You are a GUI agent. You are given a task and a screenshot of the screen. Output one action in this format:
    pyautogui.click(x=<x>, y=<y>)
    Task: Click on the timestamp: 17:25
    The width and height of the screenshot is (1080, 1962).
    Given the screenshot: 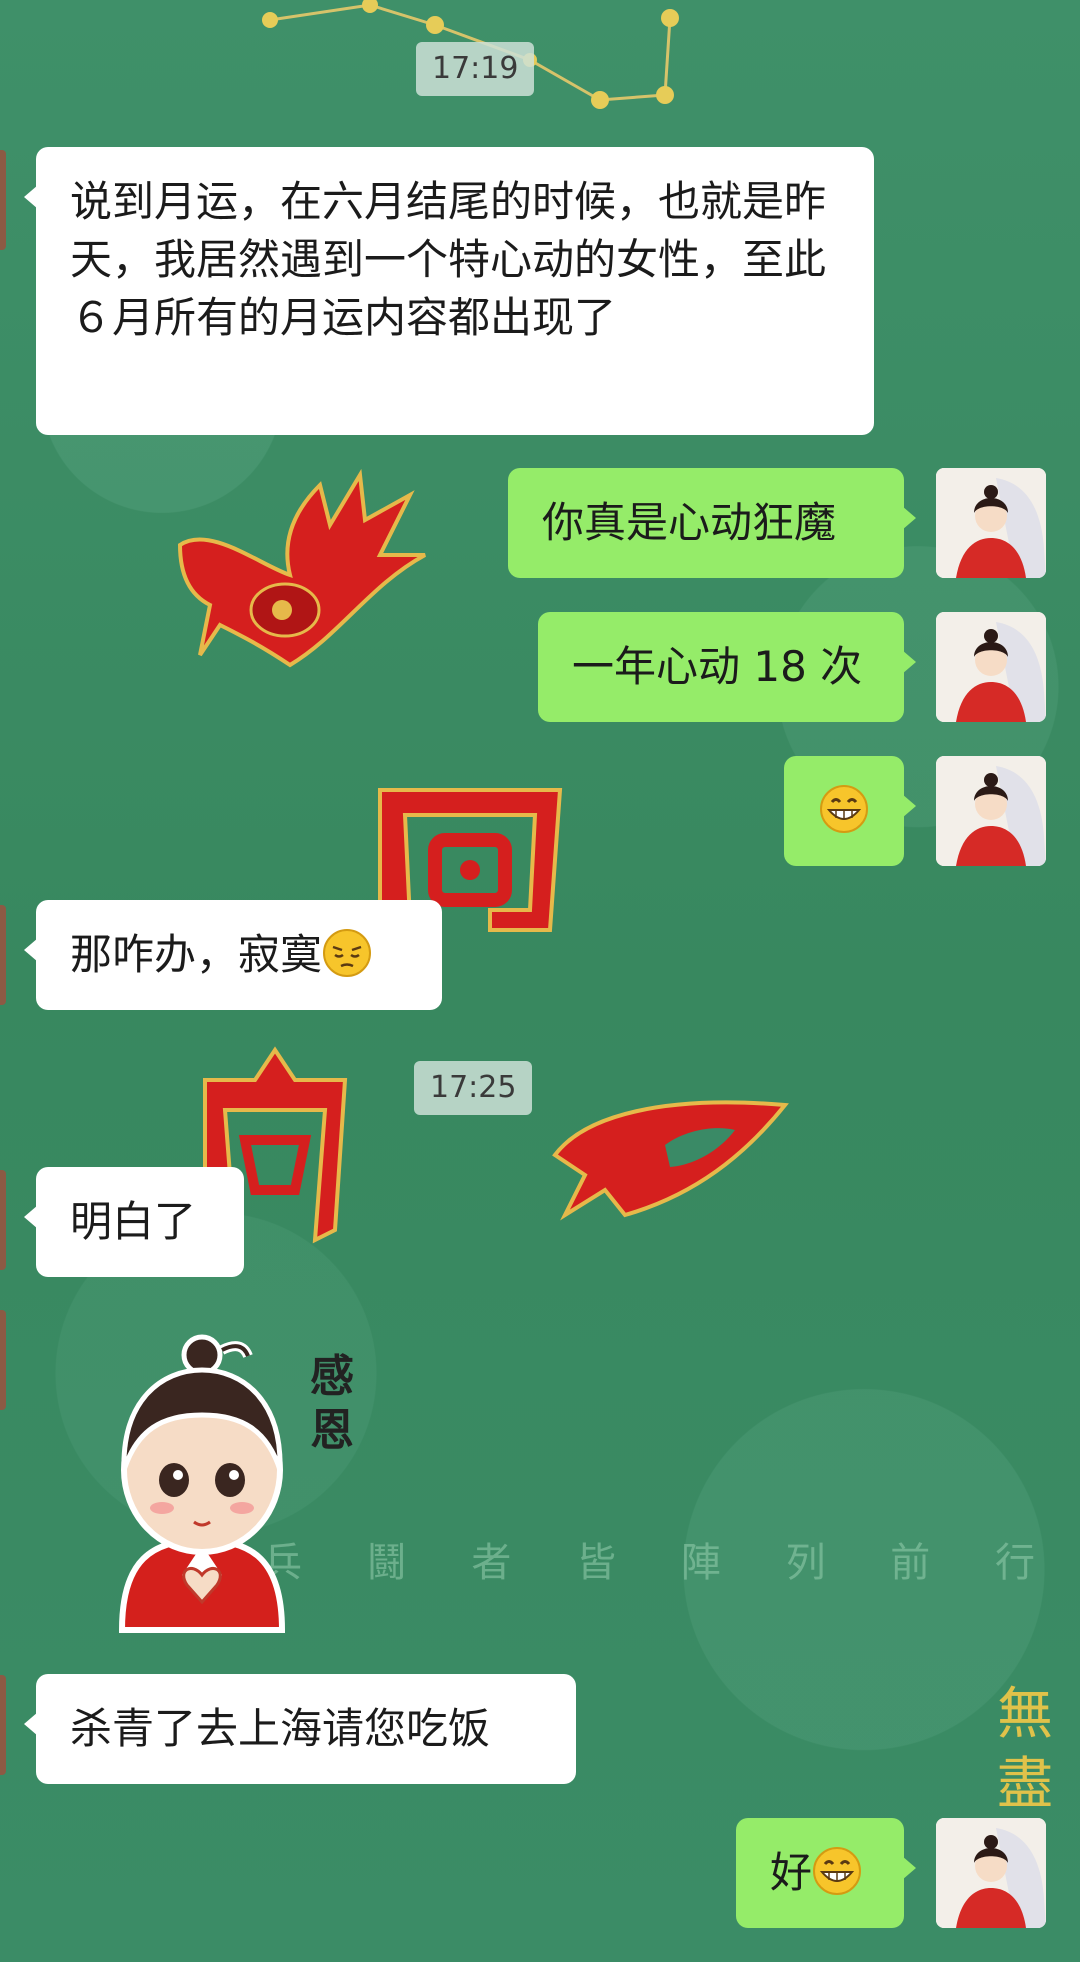 What is the action you would take?
    pyautogui.click(x=473, y=1088)
    